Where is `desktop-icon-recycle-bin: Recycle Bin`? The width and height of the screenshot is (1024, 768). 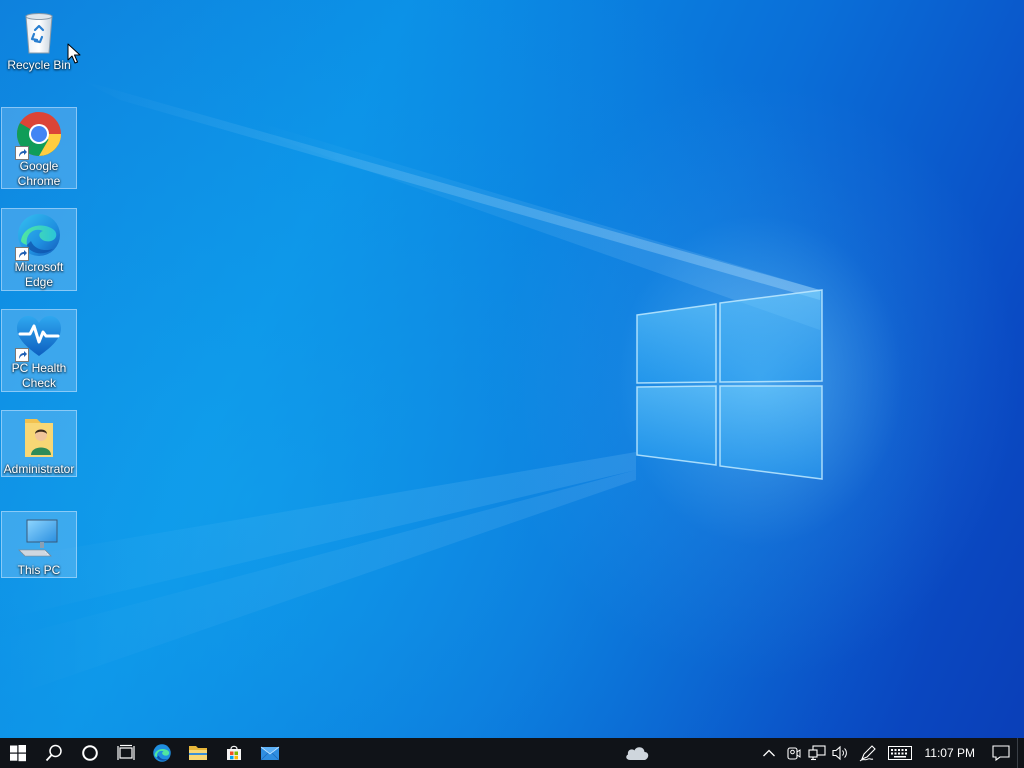
desktop-icon-recycle-bin: Recycle Bin is located at coordinates (39, 40).